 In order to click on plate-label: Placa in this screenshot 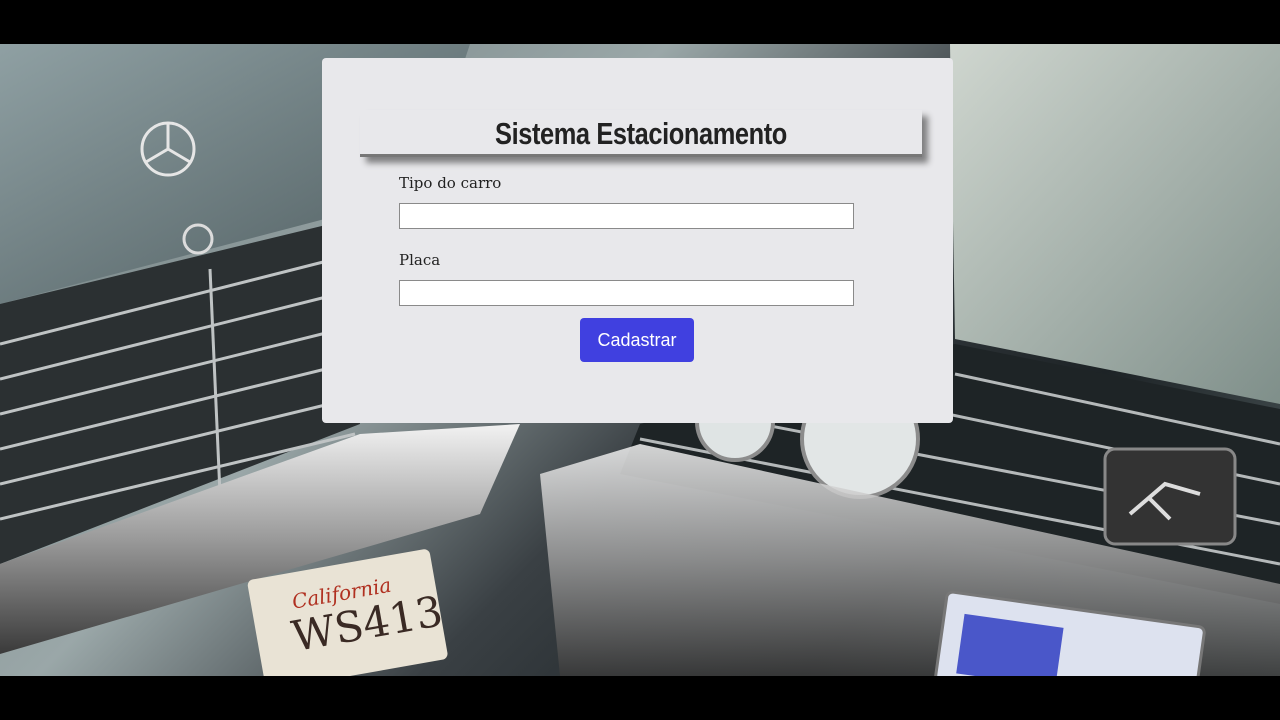, I will do `click(420, 260)`.